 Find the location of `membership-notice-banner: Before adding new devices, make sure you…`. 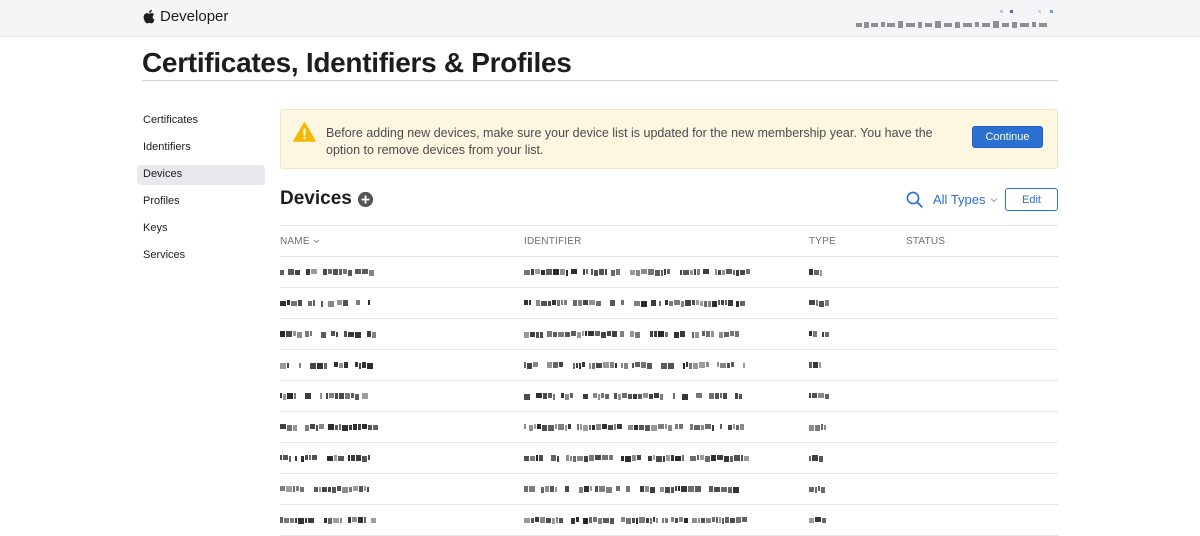

membership-notice-banner: Before adding new devices, make sure you… is located at coordinates (669, 139).